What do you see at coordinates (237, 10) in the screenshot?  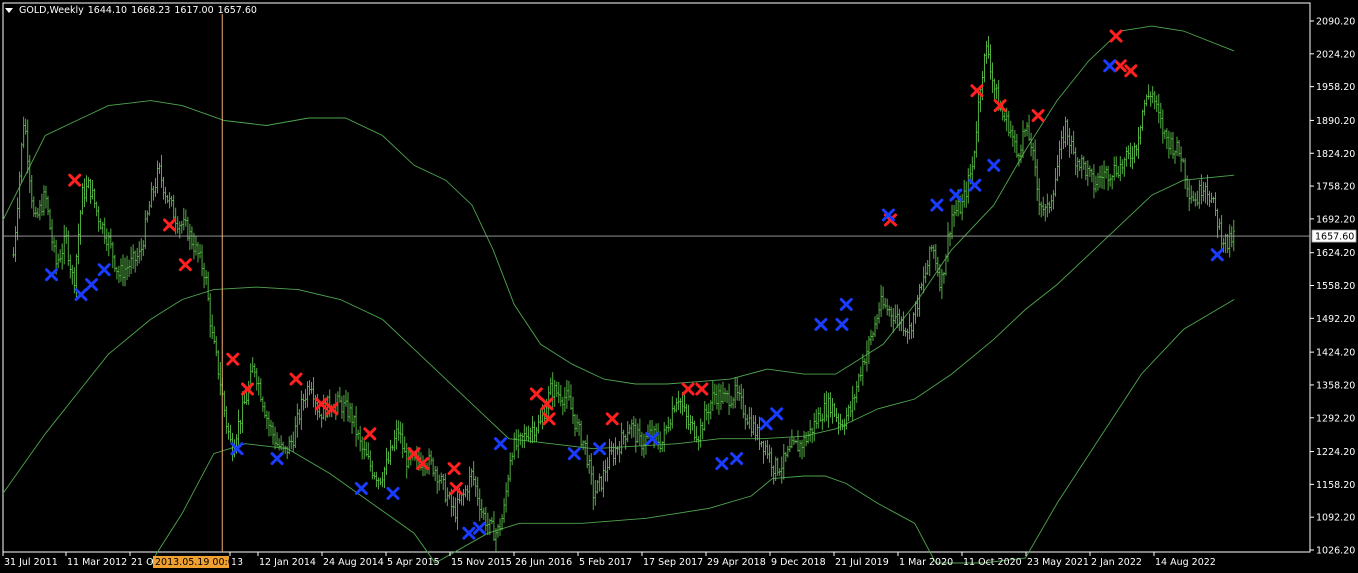 I see `ohlc-close: 1657.60` at bounding box center [237, 10].